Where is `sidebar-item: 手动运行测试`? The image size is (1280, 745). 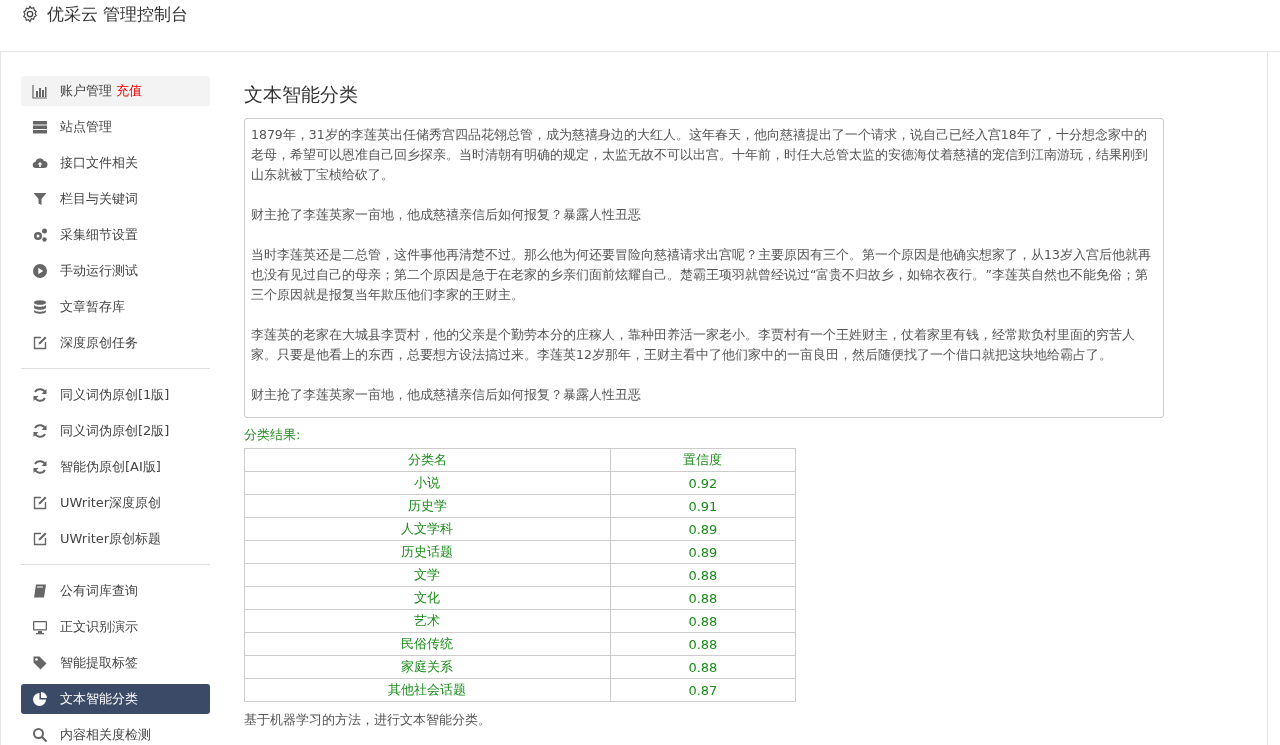 sidebar-item: 手动运行测试 is located at coordinates (115, 271).